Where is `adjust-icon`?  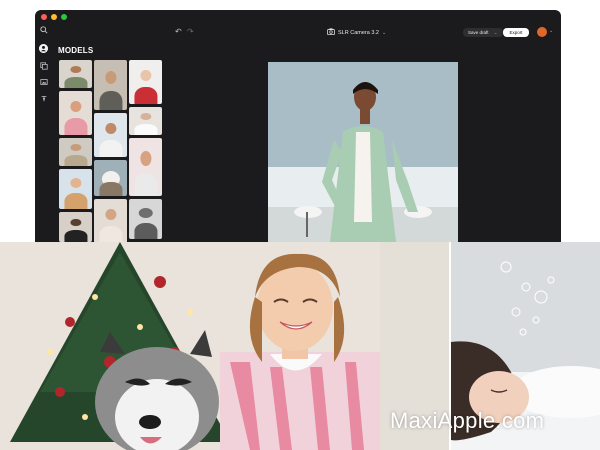 adjust-icon is located at coordinates (44, 98).